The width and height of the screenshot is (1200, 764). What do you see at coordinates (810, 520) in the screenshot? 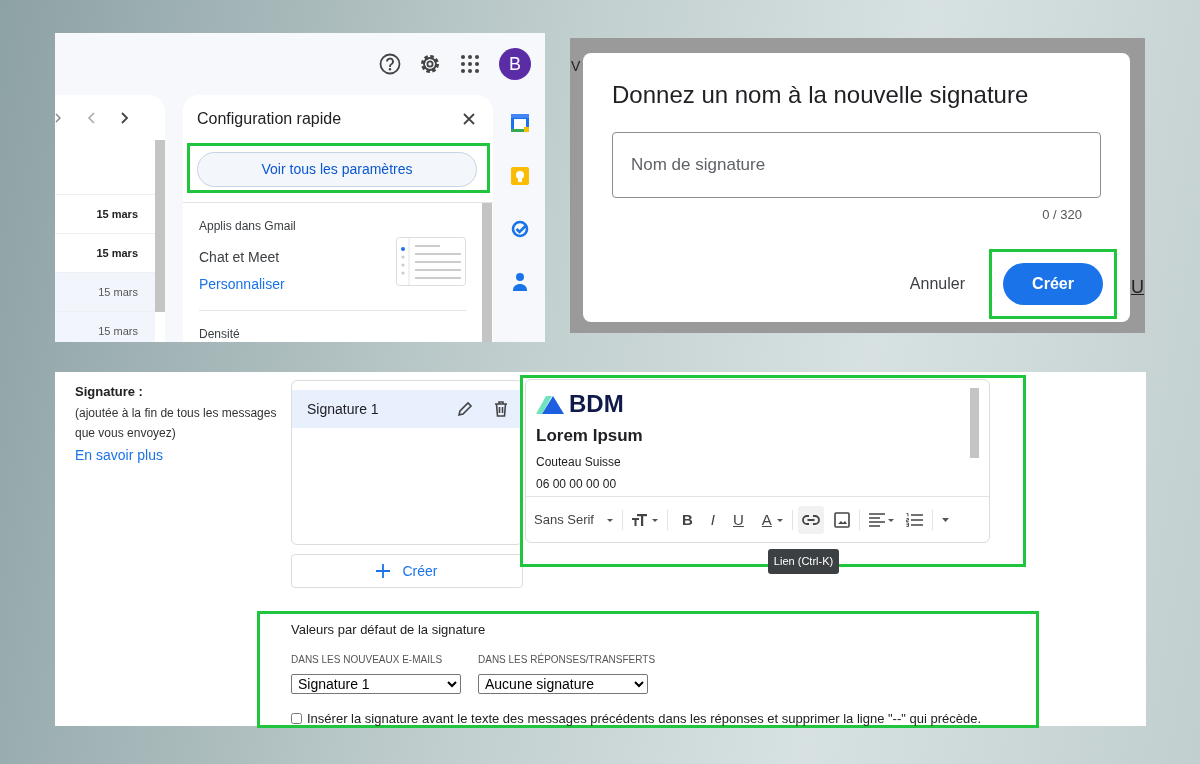
I see `link-icon` at bounding box center [810, 520].